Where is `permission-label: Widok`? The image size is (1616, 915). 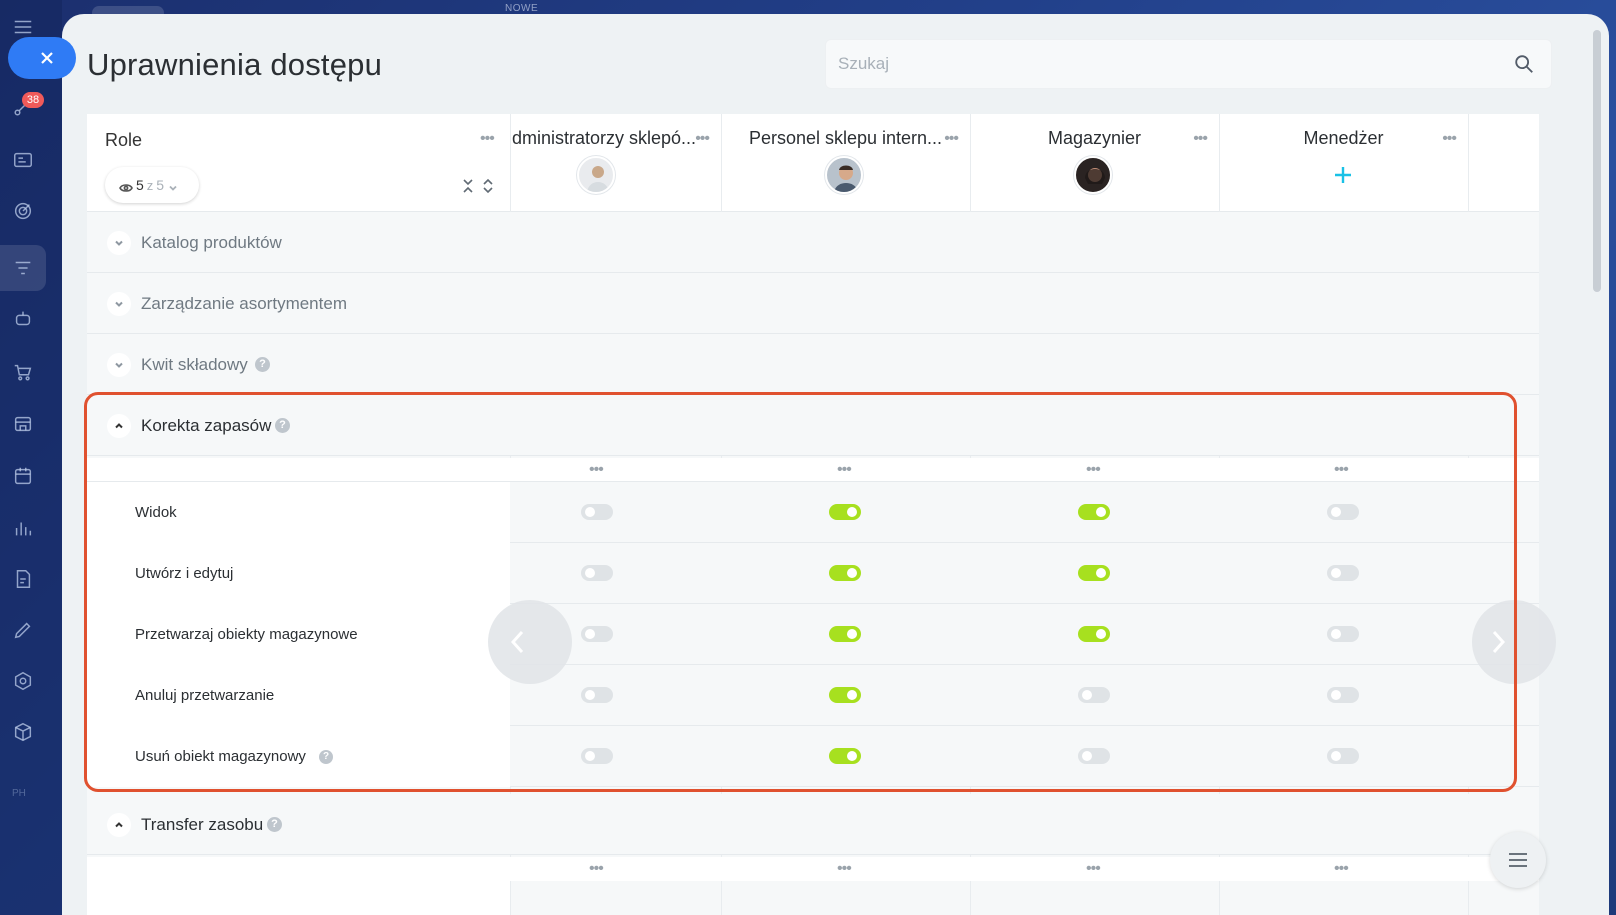
permission-label: Widok is located at coordinates (156, 512).